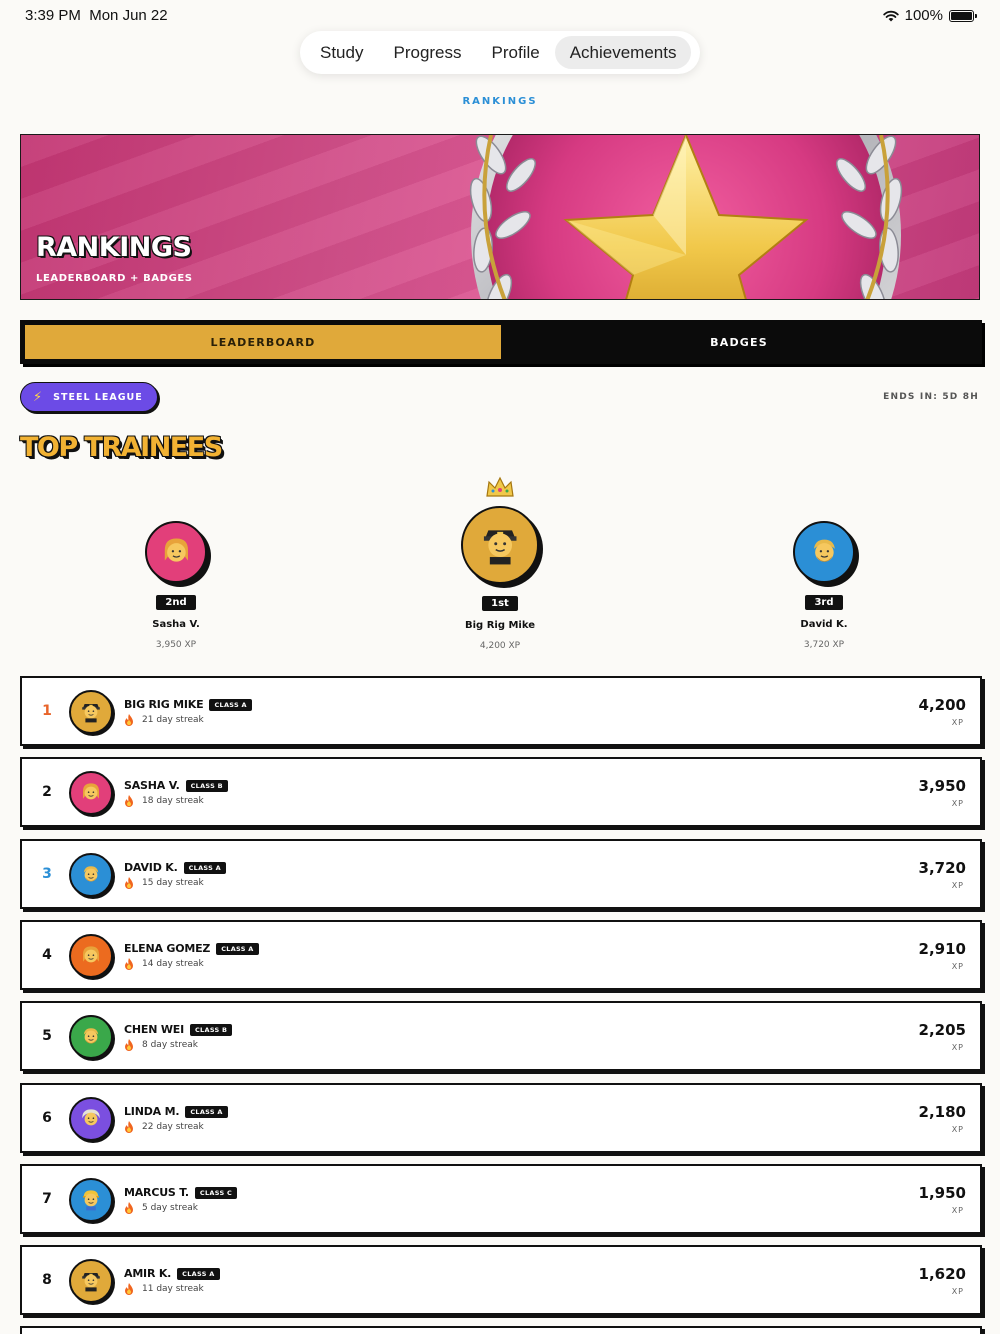  I want to click on top-trainees-heading: TOP TRAINEES, so click(121, 447).